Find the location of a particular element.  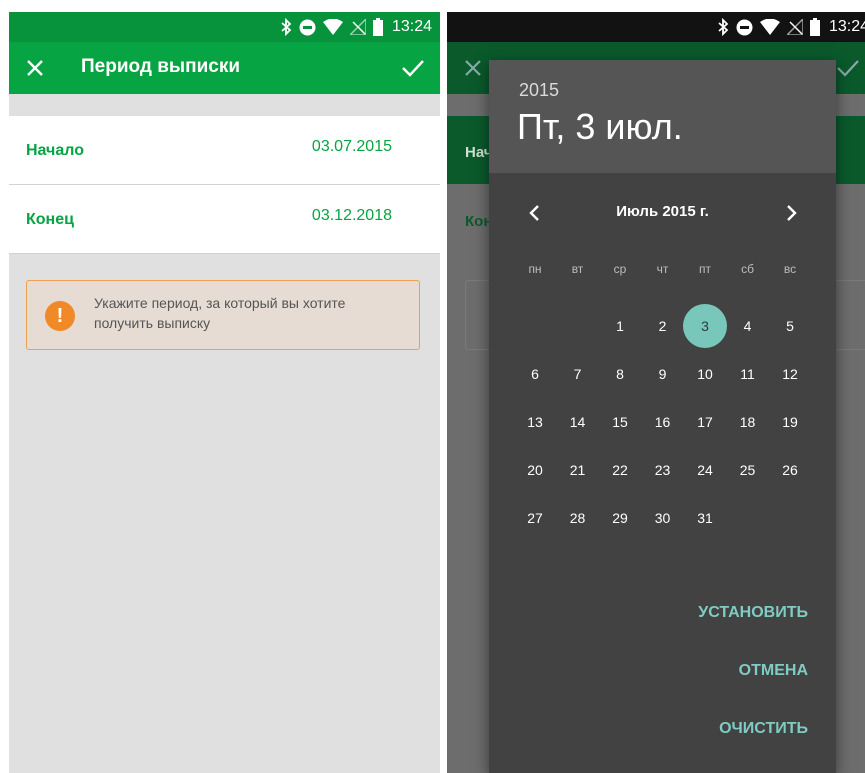

year-label: 2015 is located at coordinates (539, 90).